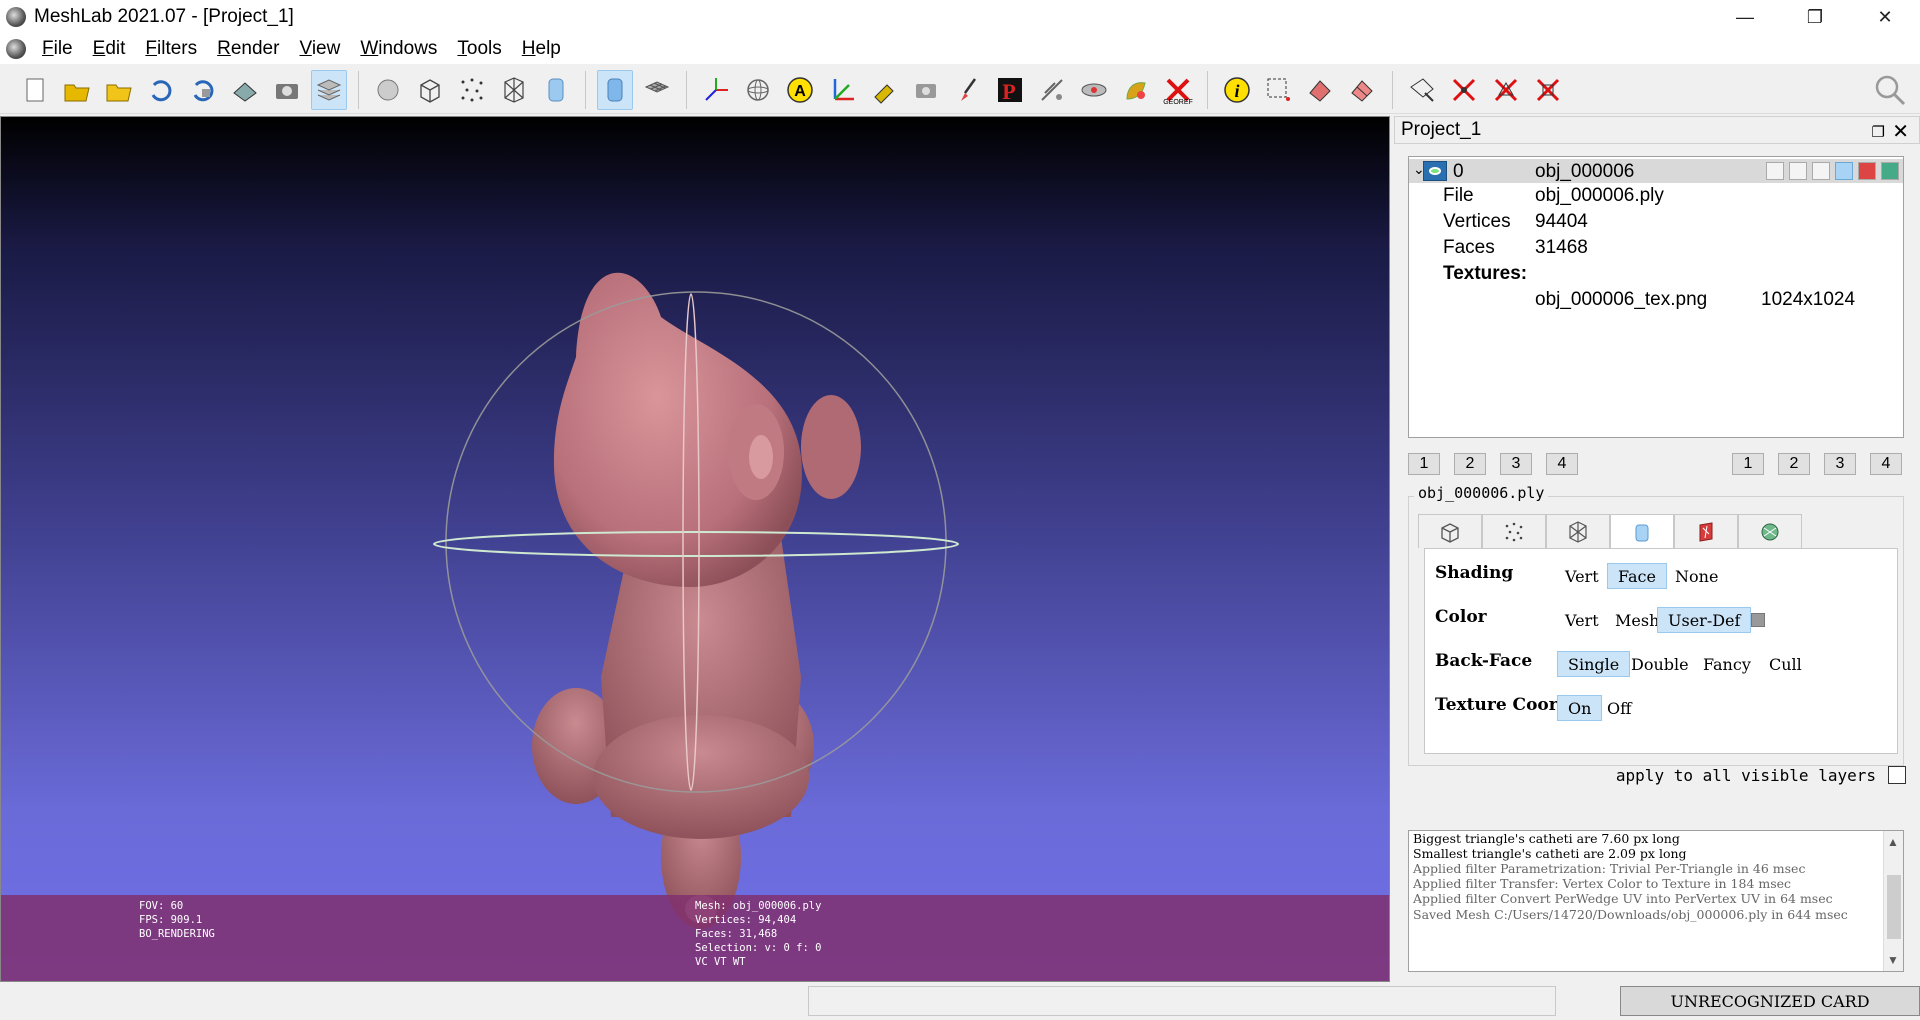 This screenshot has width=1920, height=1020. I want to click on layer-vertex-color-icon, so click(1890, 171).